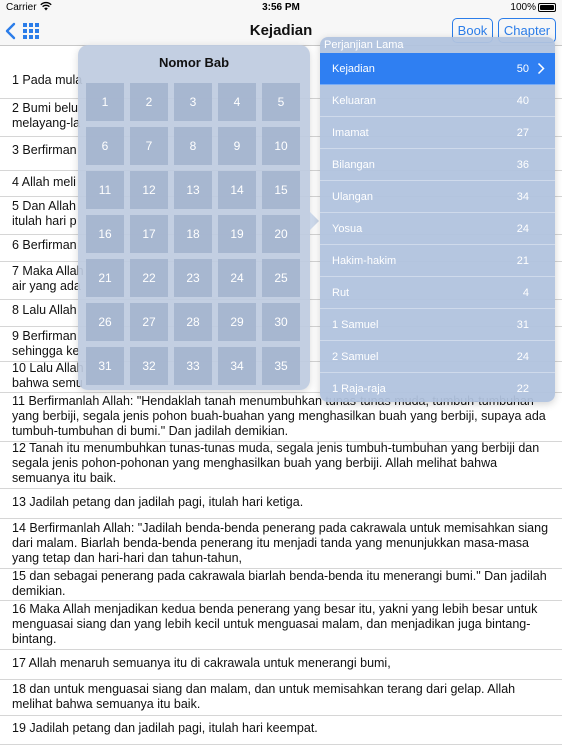 The width and height of the screenshot is (562, 750). Describe the element at coordinates (314, 221) in the screenshot. I see `popover-arrow` at that location.